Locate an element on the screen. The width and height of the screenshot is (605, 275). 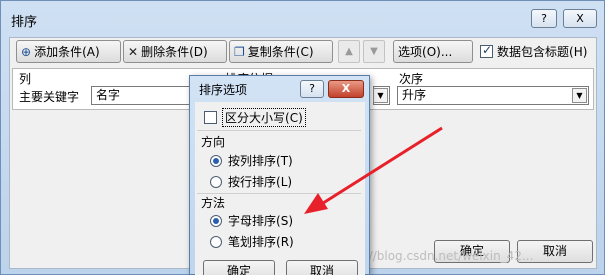
move-down-button: ▼ is located at coordinates (374, 51).